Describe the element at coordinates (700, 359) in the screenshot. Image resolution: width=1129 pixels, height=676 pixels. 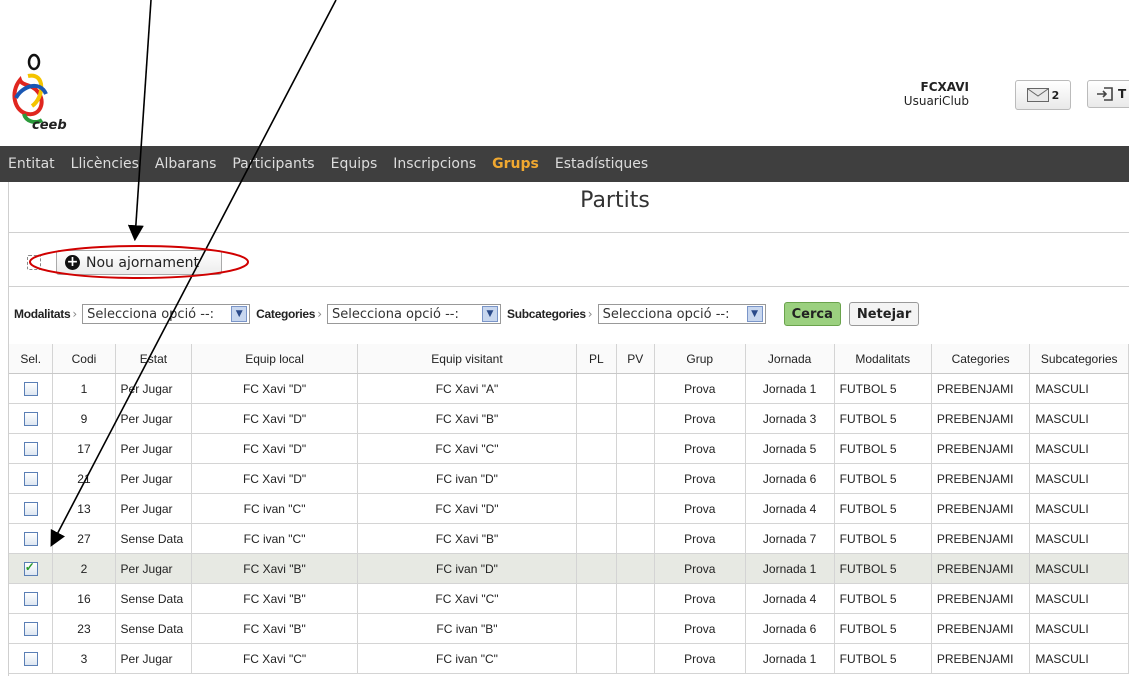
I see `col-grup: Grup` at that location.